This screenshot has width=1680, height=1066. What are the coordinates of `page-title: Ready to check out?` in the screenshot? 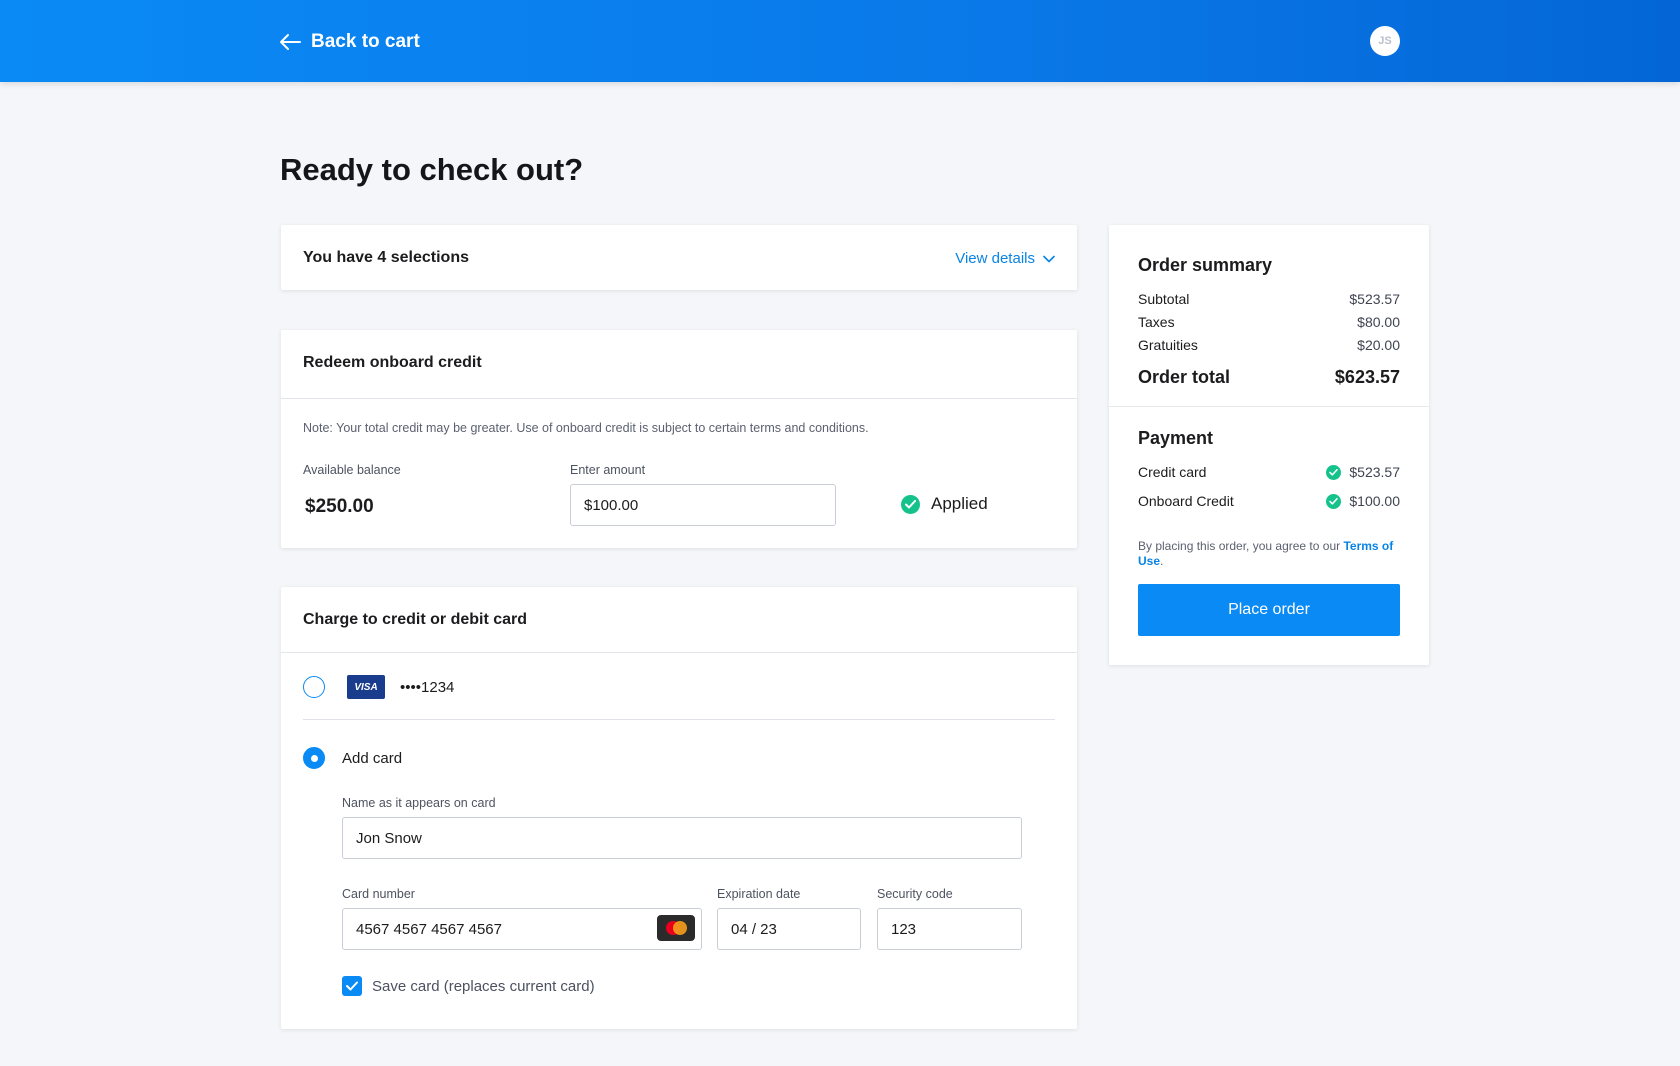 It's located at (432, 169).